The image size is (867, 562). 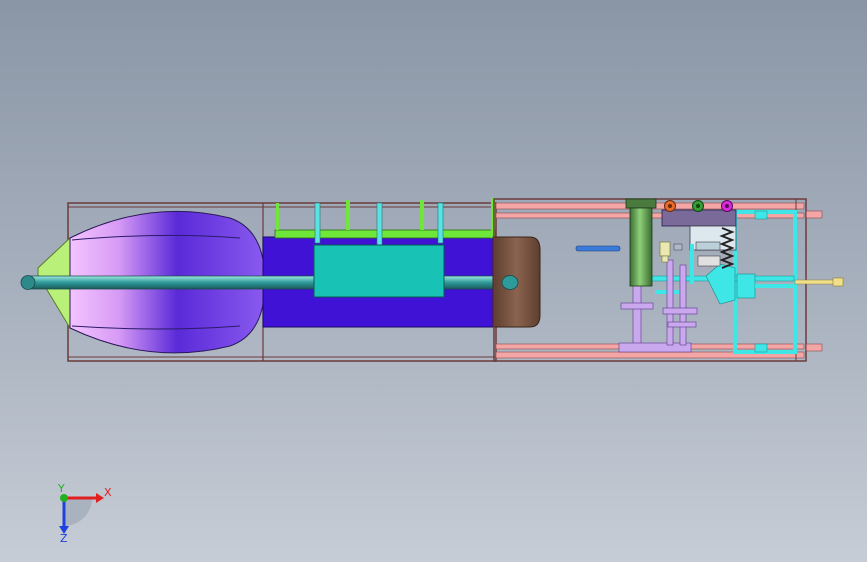 What do you see at coordinates (64, 538) in the screenshot?
I see `z-axis-label: Z` at bounding box center [64, 538].